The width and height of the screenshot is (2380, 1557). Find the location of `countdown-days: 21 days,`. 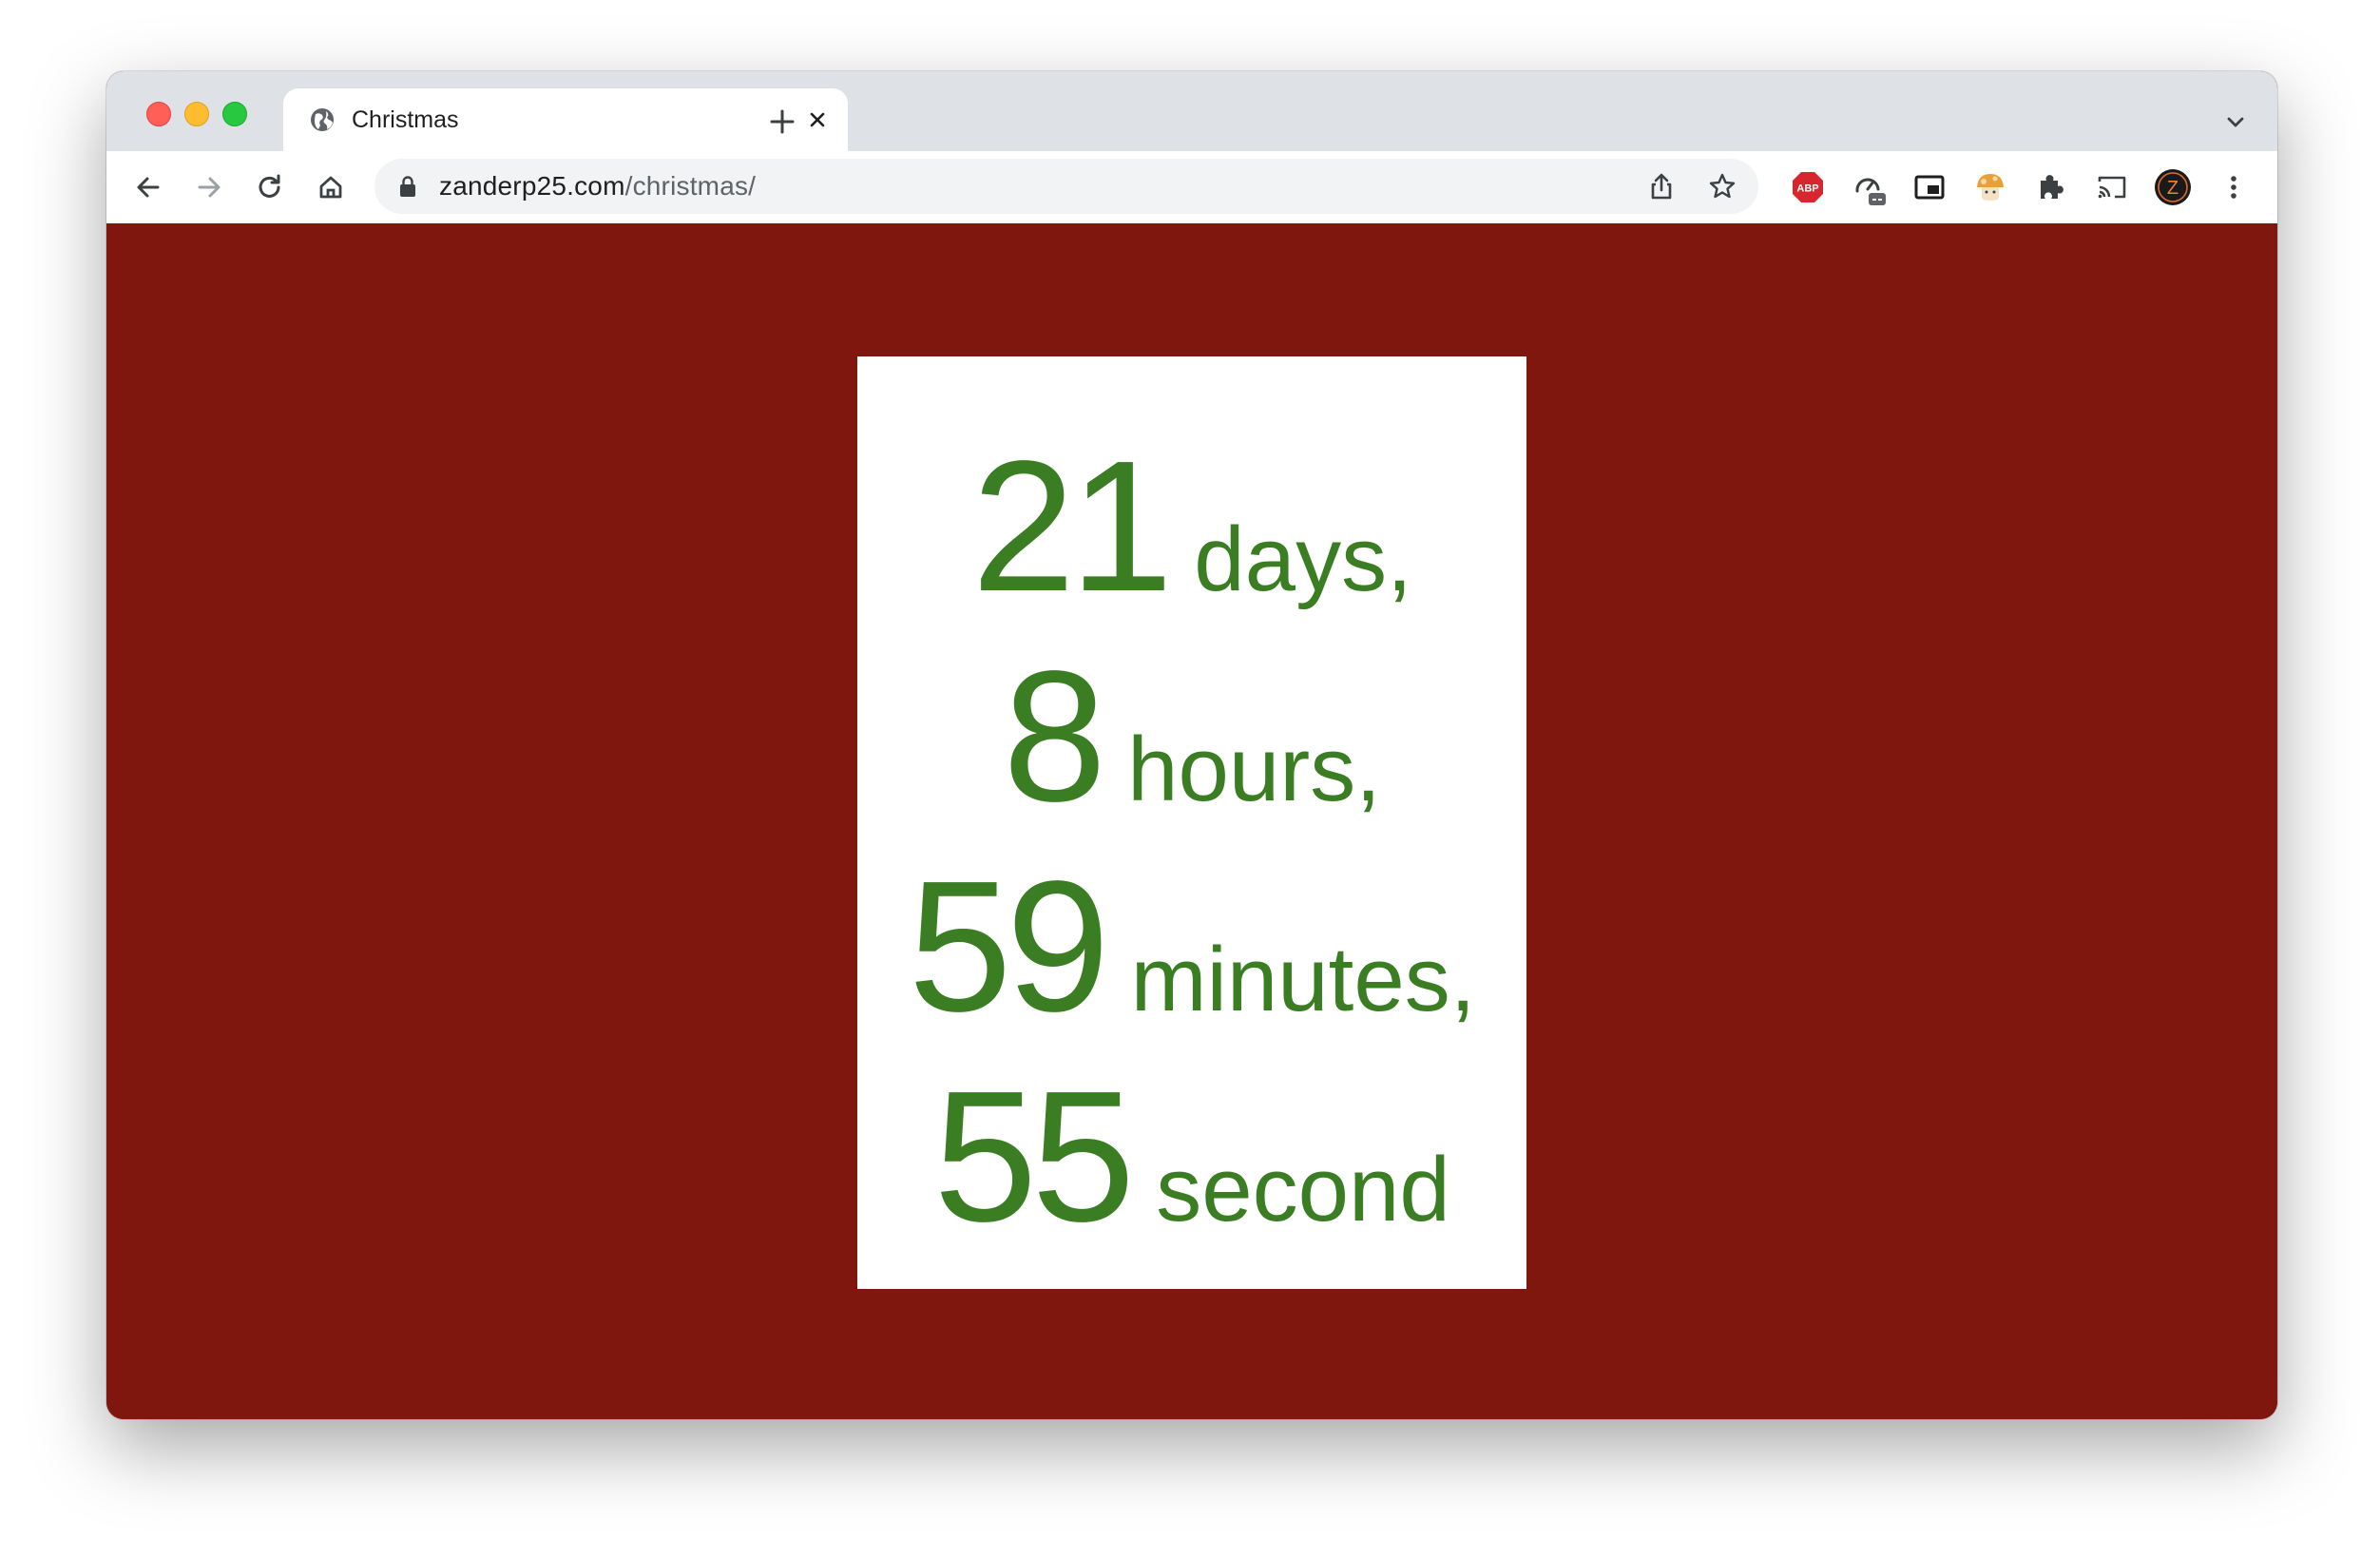

countdown-days: 21 days, is located at coordinates (1191, 526).